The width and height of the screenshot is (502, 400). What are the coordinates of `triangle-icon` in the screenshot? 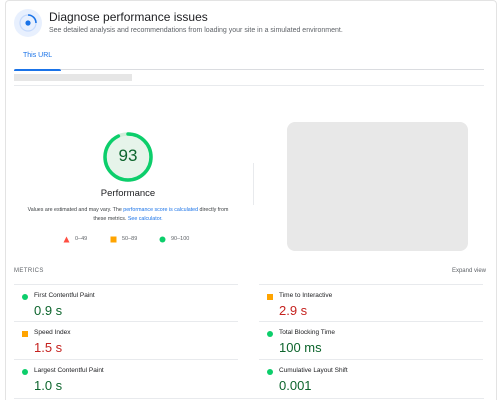 It's located at (66, 239).